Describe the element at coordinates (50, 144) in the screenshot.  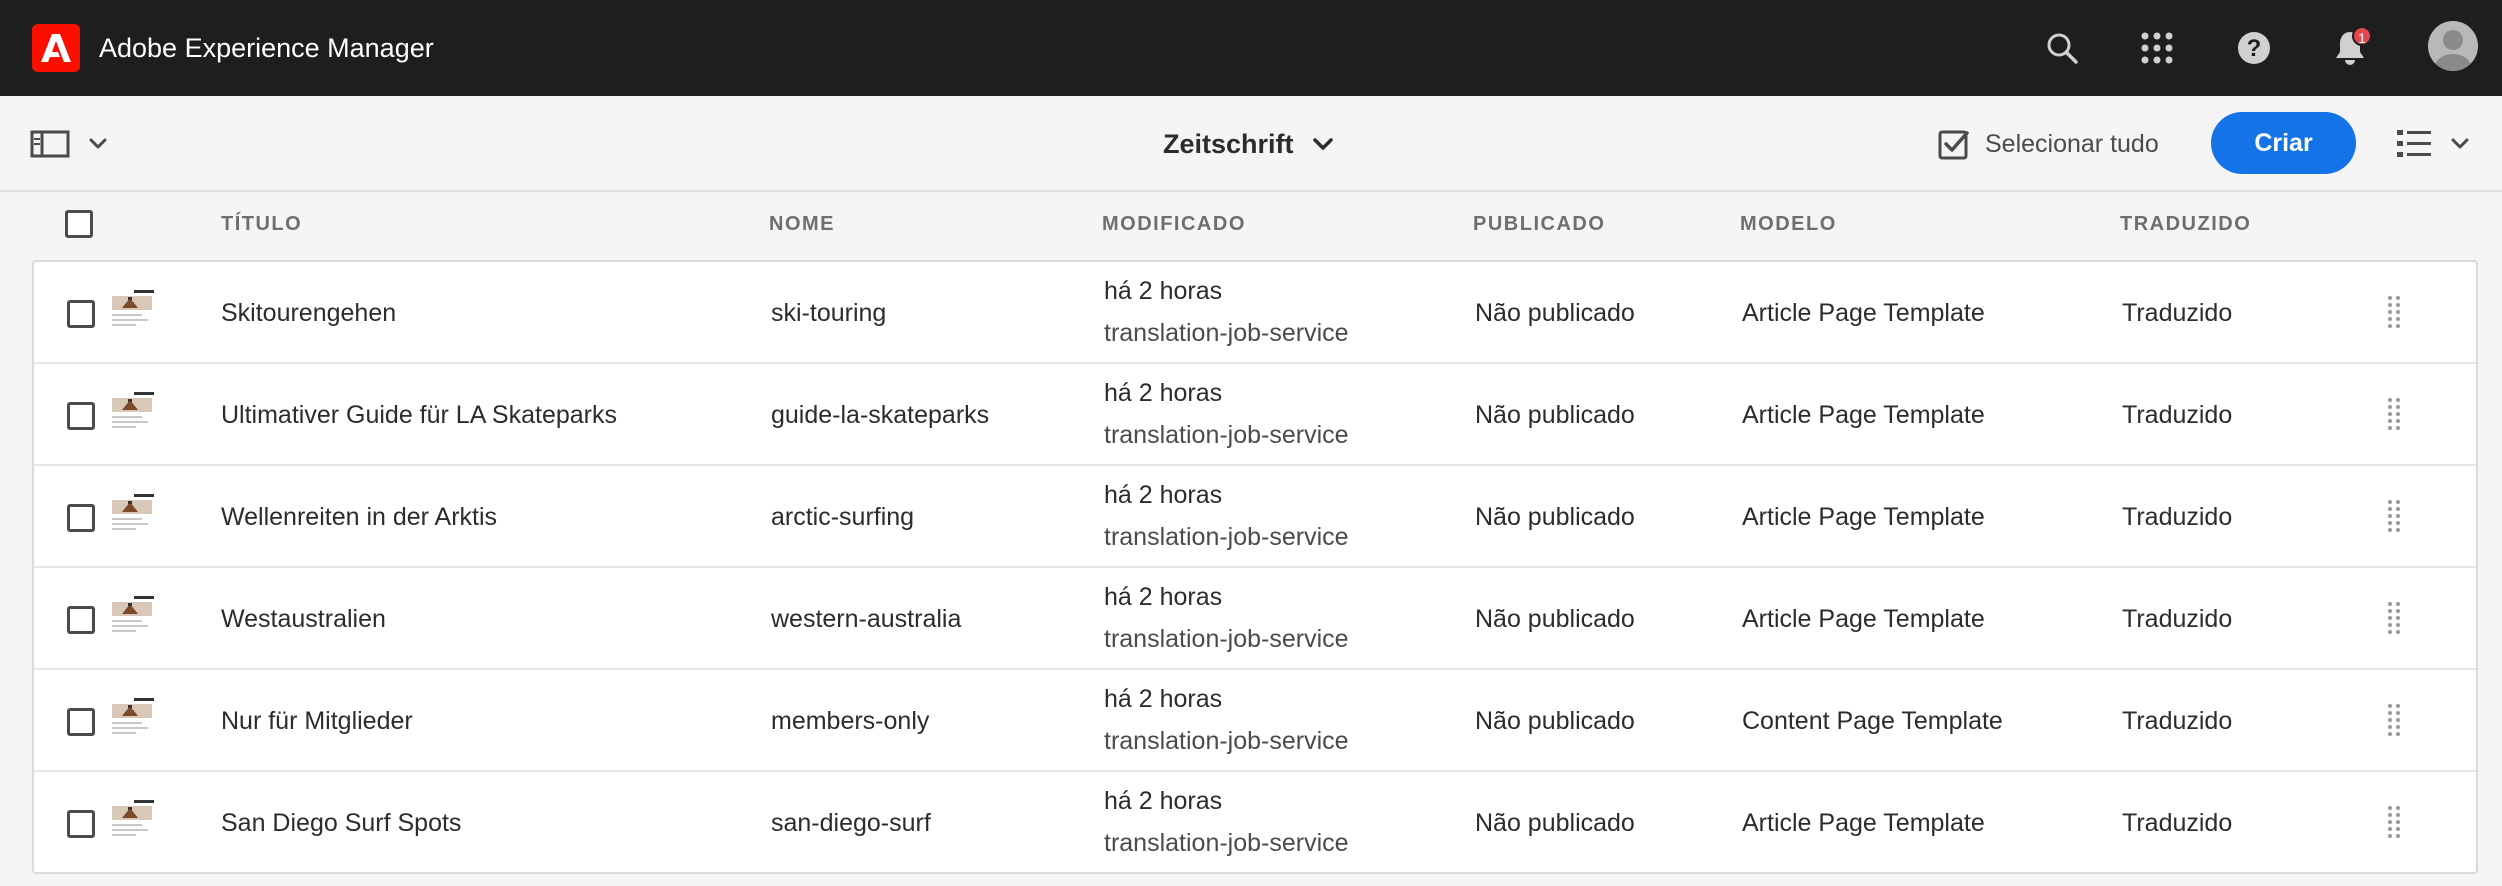
I see `side-panel-icon` at that location.